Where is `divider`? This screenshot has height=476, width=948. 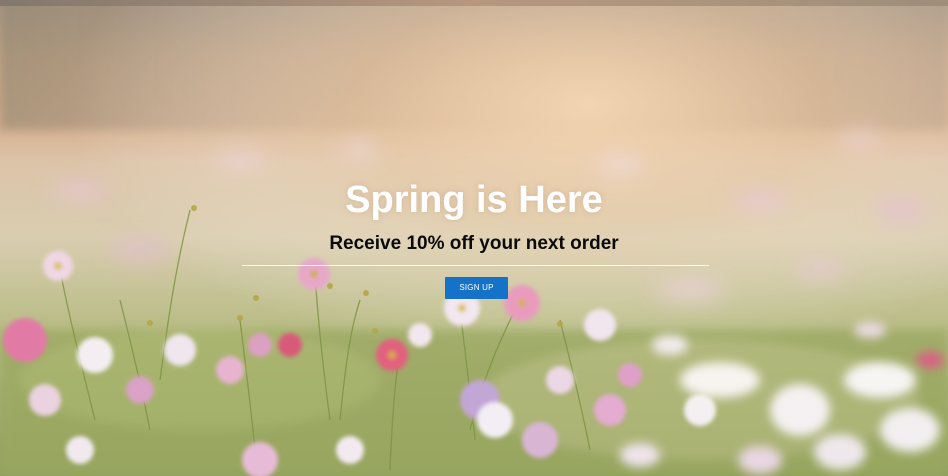 divider is located at coordinates (475, 265).